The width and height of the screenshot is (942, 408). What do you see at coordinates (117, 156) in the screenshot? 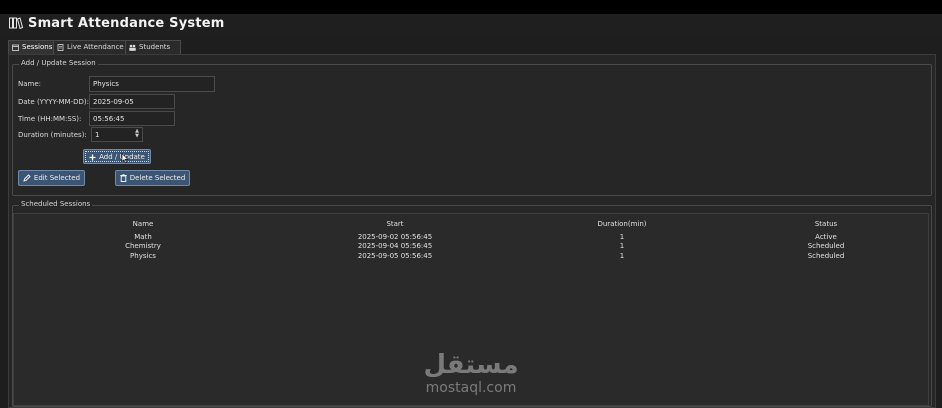
I see `add-update-button: Add / Update` at bounding box center [117, 156].